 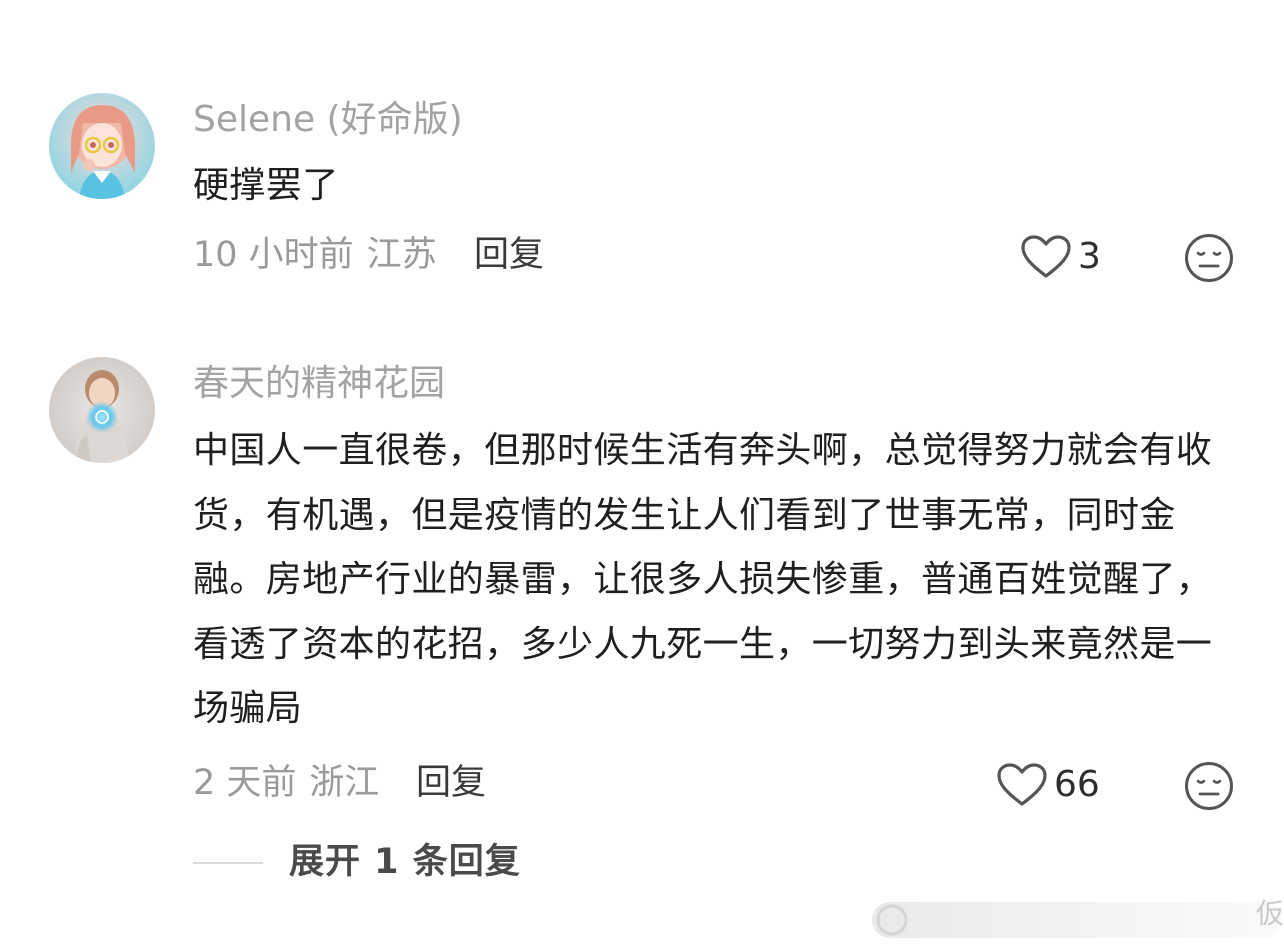 I want to click on expand-replies-label: 展开 1 条回复, so click(x=405, y=862).